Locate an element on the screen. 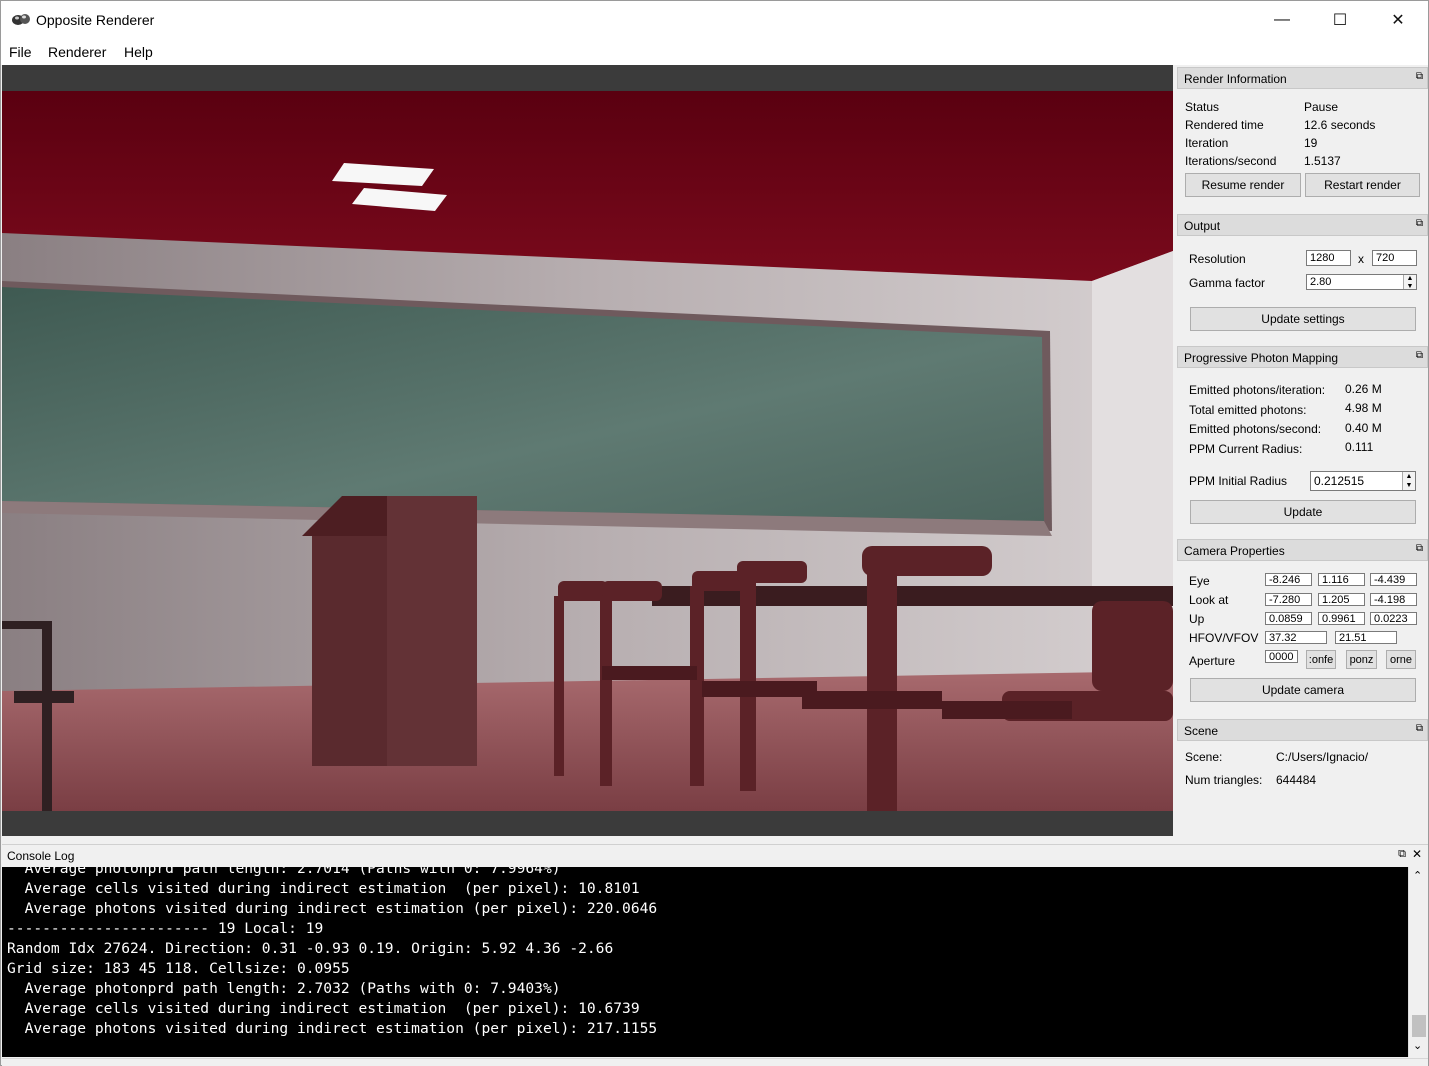 The width and height of the screenshot is (1429, 1066). aperture-preset-button-1: :onfe is located at coordinates (1321, 659).